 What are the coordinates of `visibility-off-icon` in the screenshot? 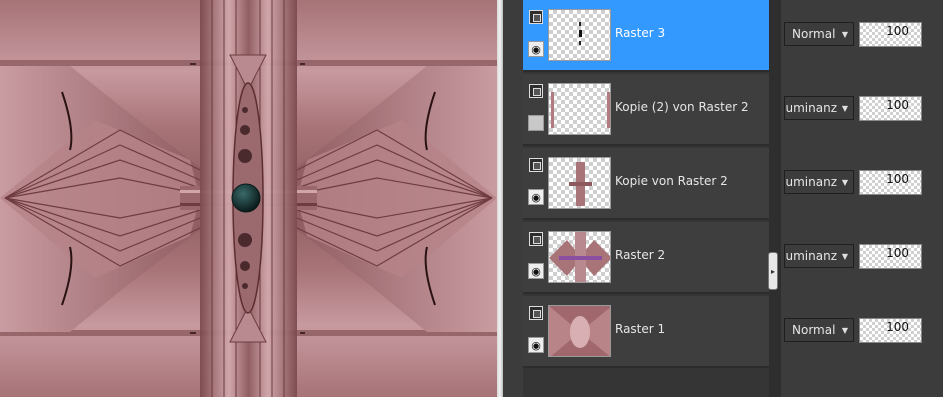 It's located at (536, 123).